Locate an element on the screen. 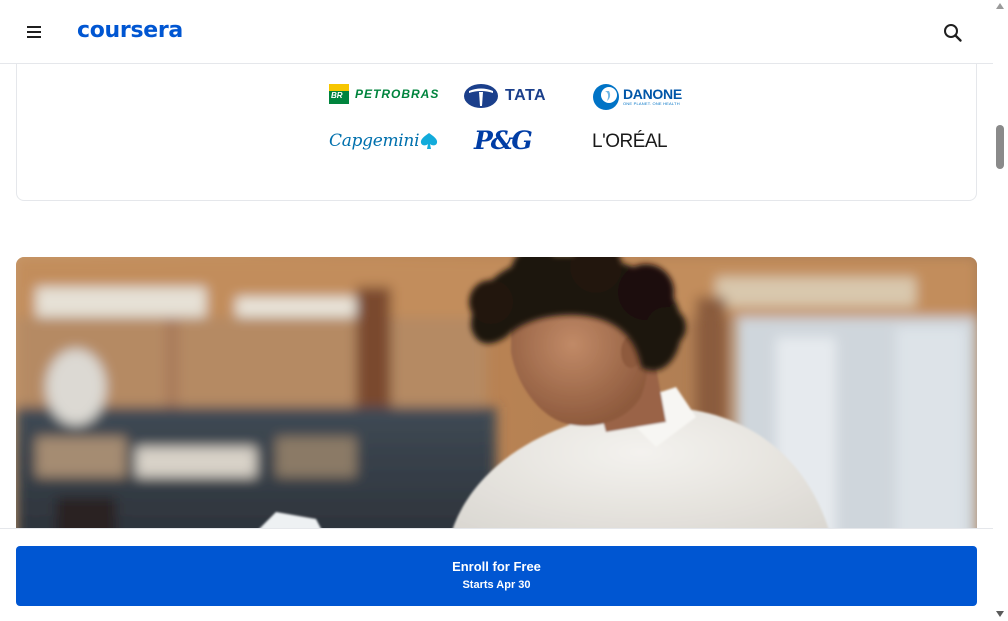 Image resolution: width=1008 pixels, height=621 pixels. loreal-logo: L'ORÉAL is located at coordinates (630, 142).